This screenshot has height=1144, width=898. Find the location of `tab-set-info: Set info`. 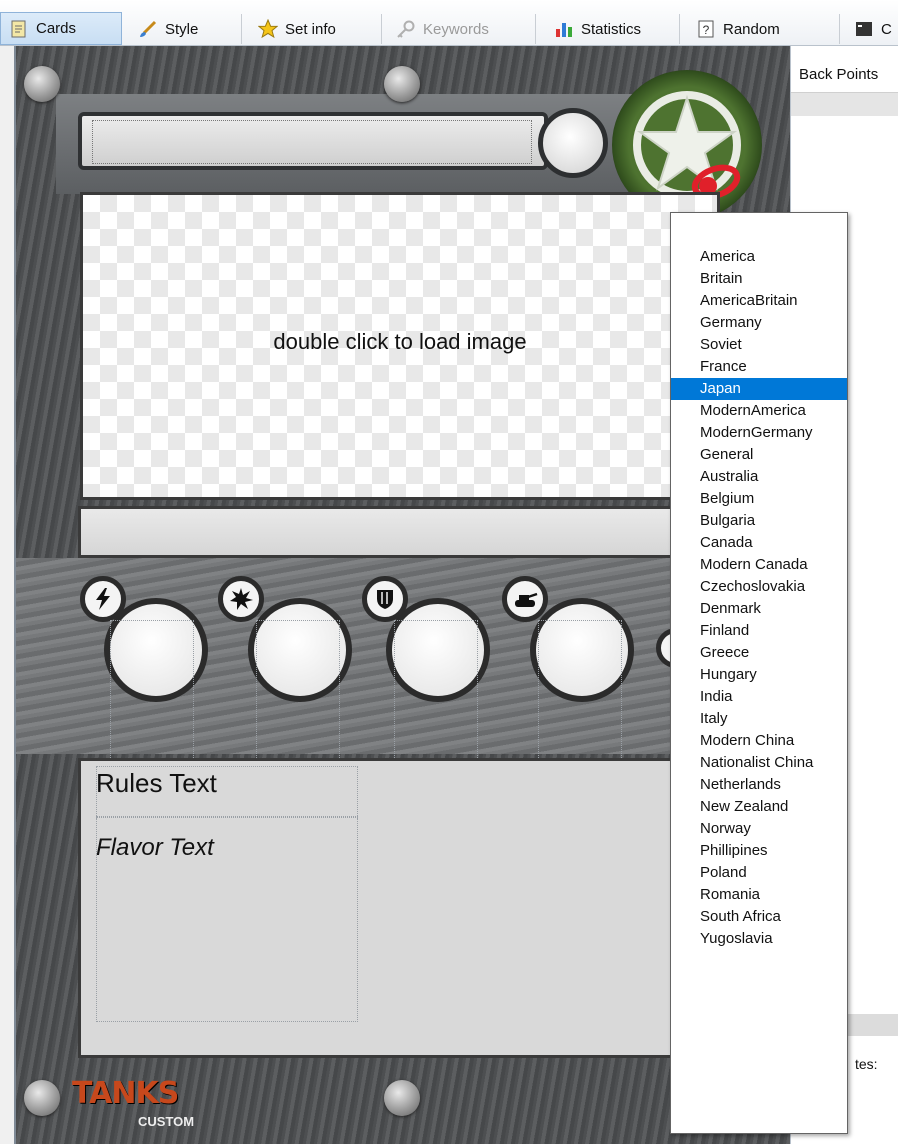

tab-set-info: Set info is located at coordinates (316, 29).